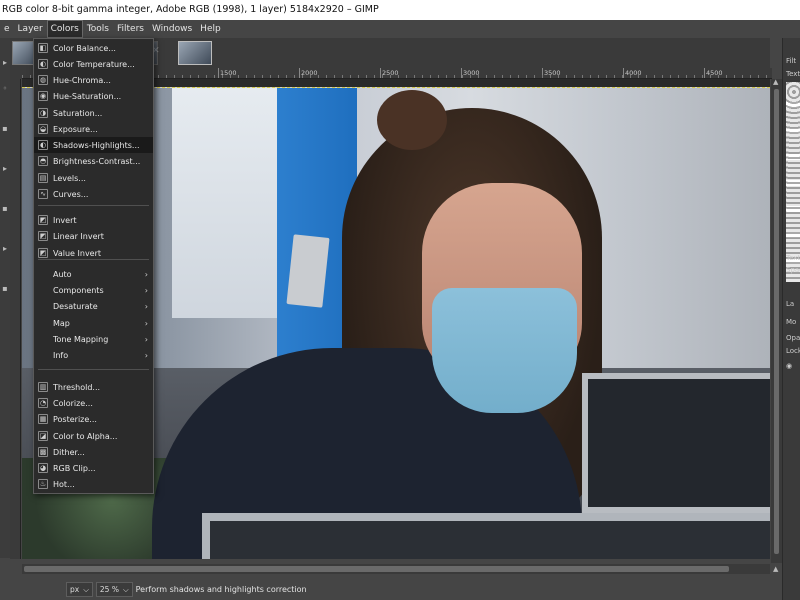 The image size is (800, 600). Describe the element at coordinates (93, 220) in the screenshot. I see `menu-item-invert: ◩ Invert` at that location.